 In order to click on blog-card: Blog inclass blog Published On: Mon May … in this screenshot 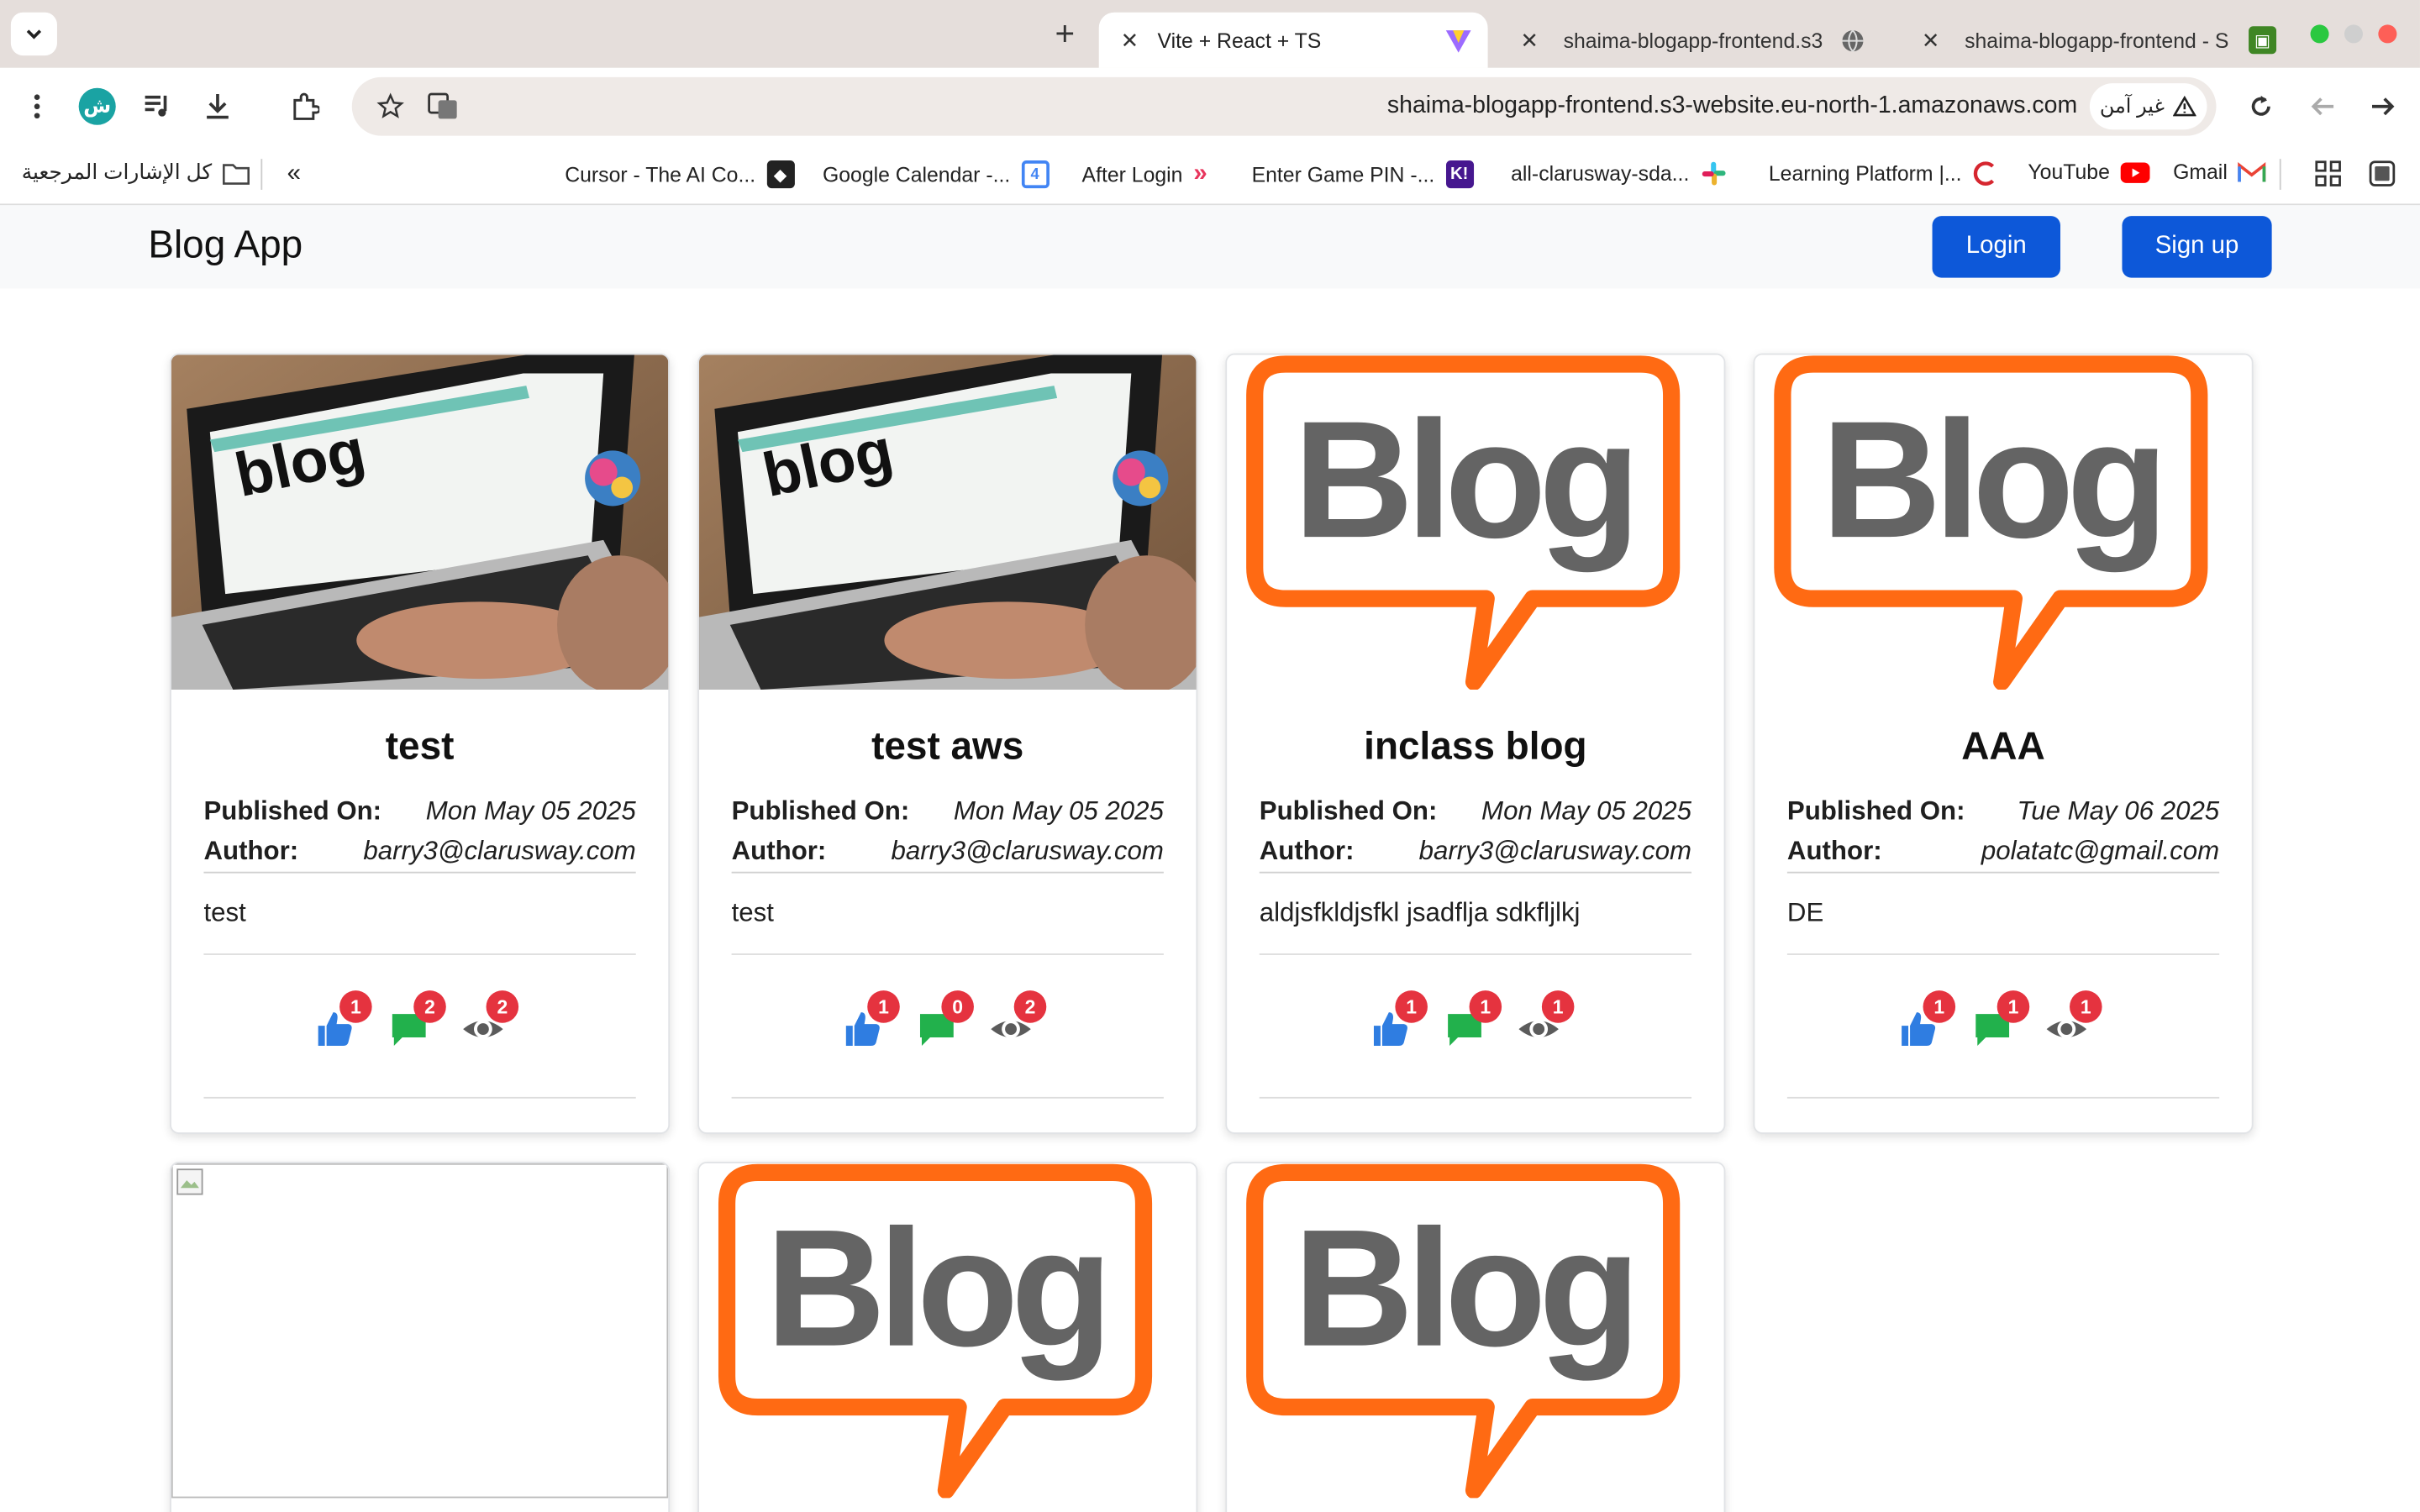, I will do `click(1475, 743)`.